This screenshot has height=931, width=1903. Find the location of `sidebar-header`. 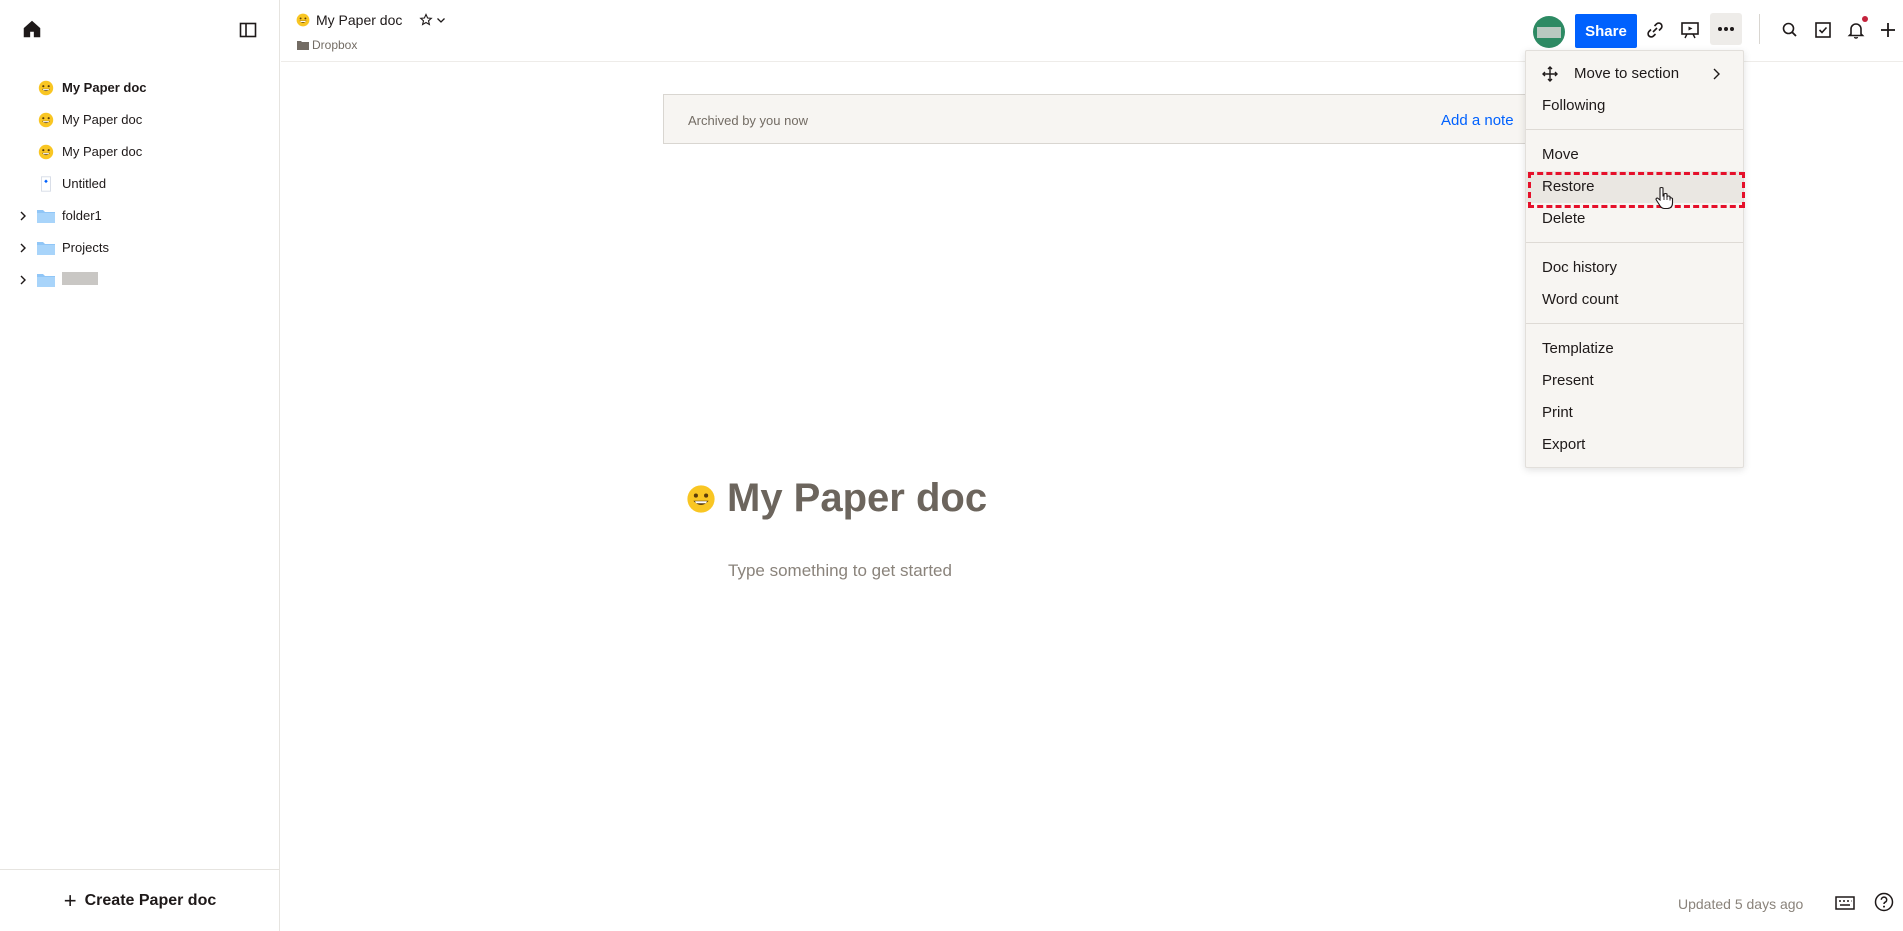

sidebar-header is located at coordinates (140, 30).